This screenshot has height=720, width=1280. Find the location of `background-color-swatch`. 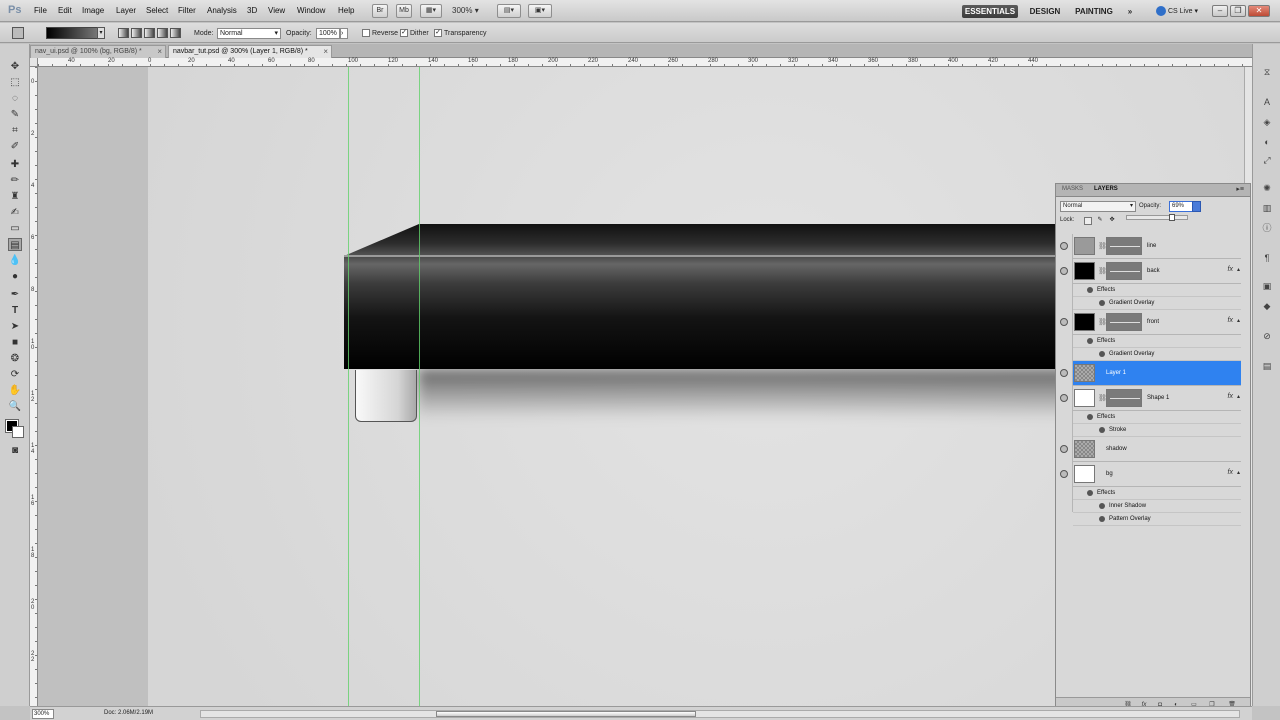

background-color-swatch is located at coordinates (18, 432).